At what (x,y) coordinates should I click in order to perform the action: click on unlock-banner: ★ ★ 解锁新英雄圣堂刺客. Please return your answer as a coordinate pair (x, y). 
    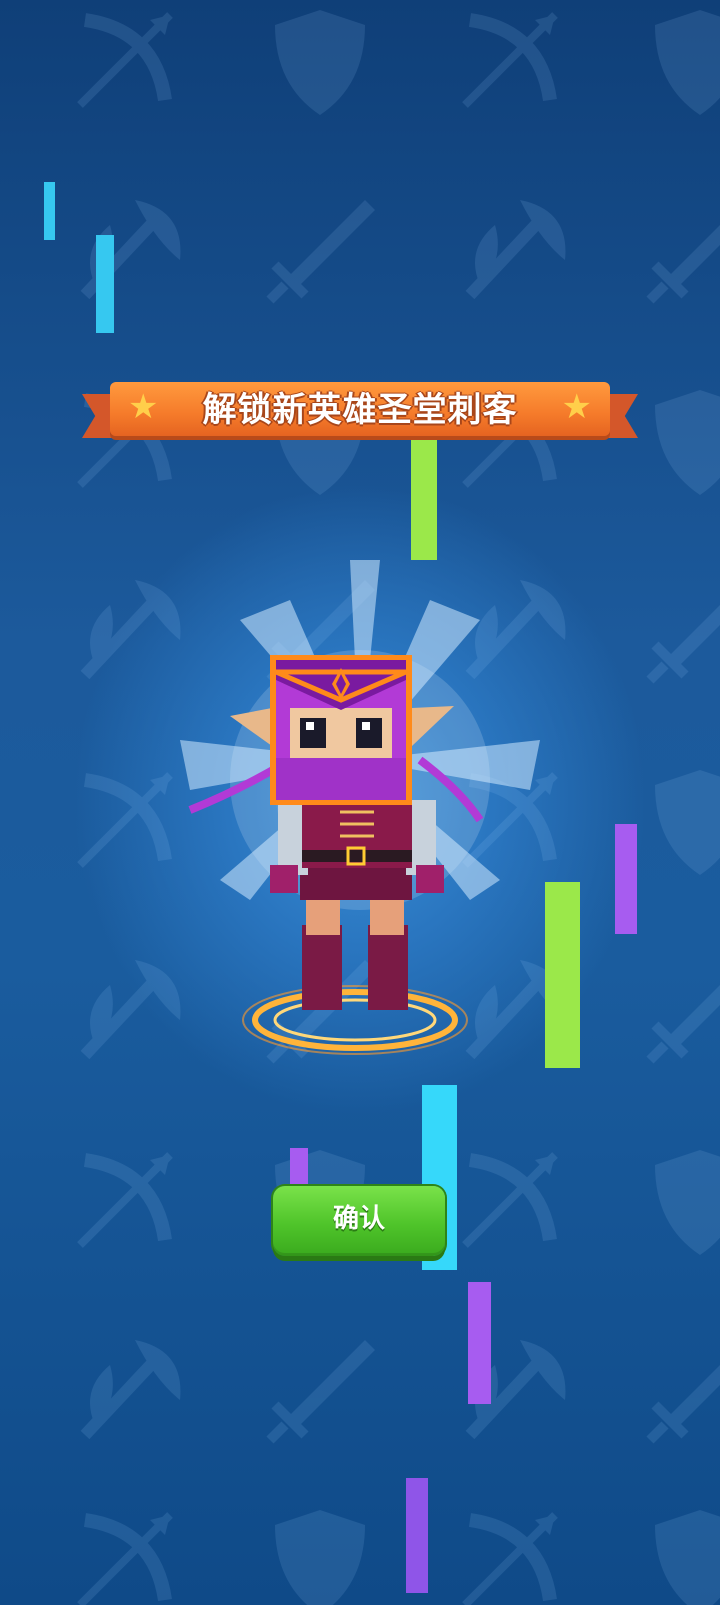
    Looking at the image, I should click on (360, 415).